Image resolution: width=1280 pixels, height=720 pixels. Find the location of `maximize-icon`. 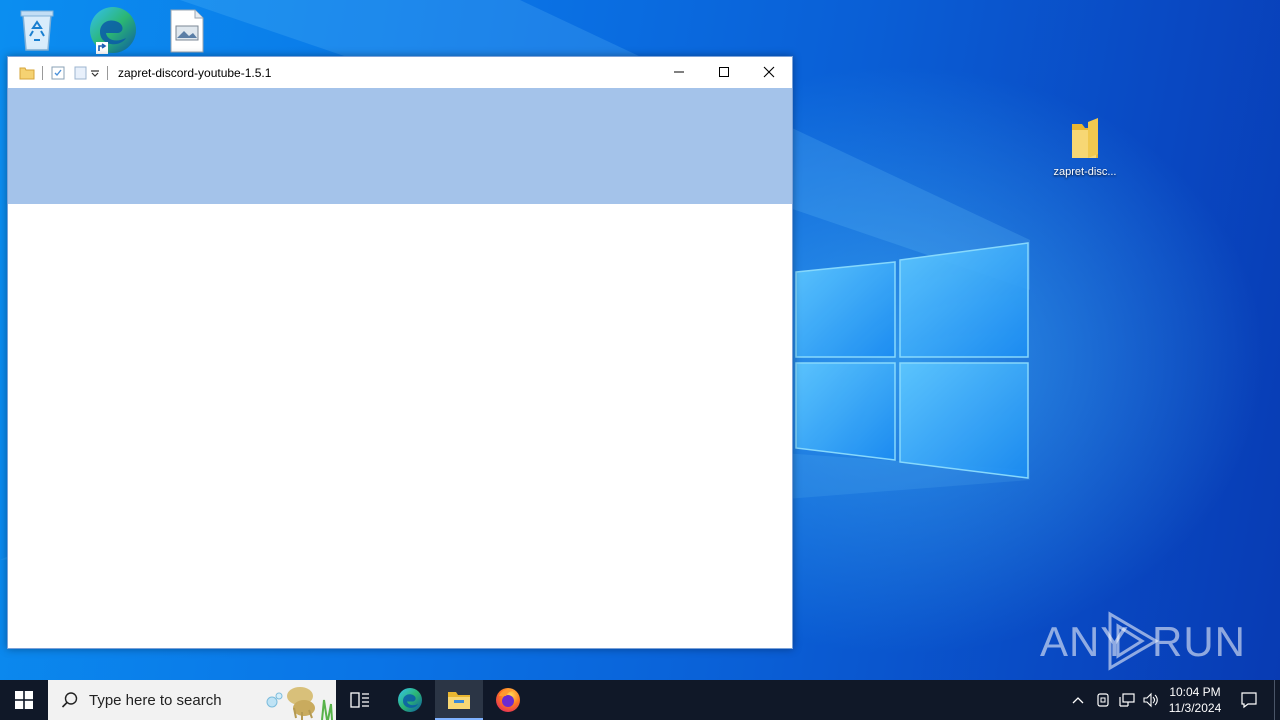

maximize-icon is located at coordinates (724, 72).